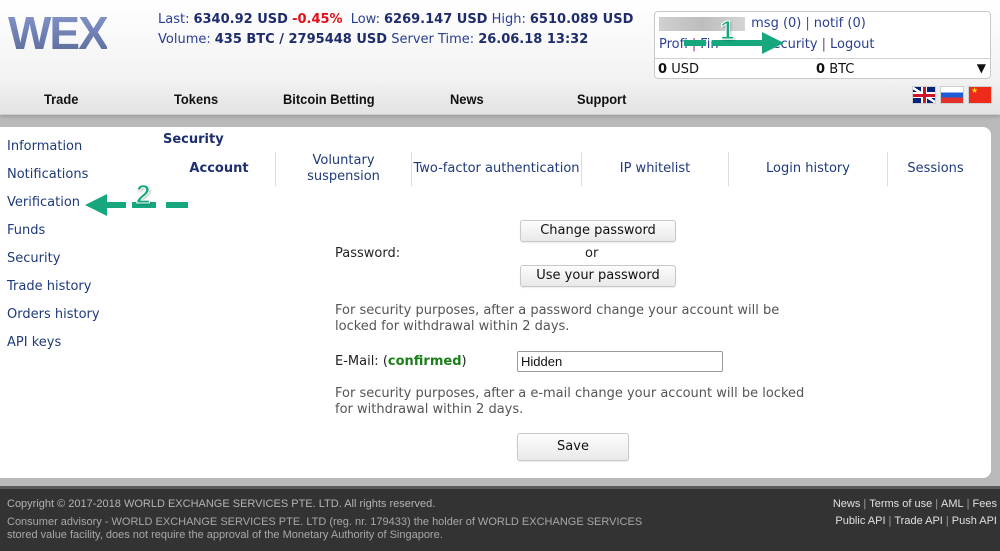 The height and width of the screenshot is (551, 1000). What do you see at coordinates (143, 194) in the screenshot?
I see `annotation-number-2: 2` at bounding box center [143, 194].